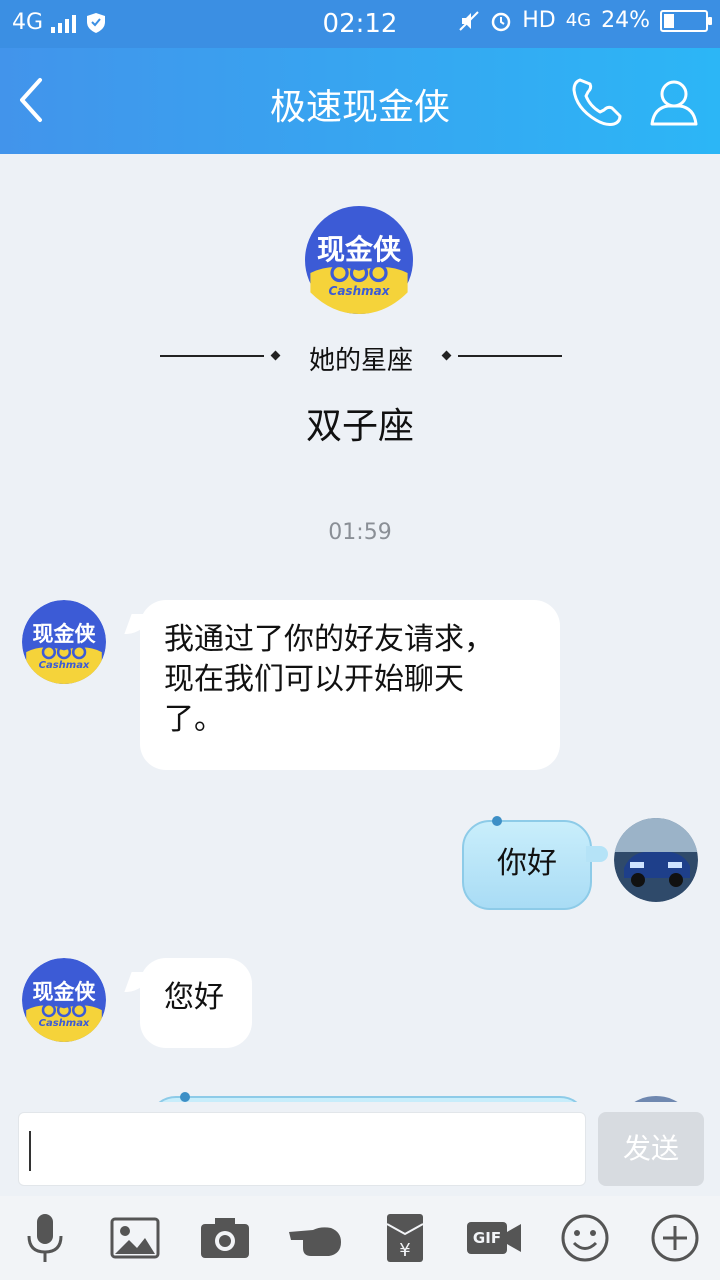 The height and width of the screenshot is (1280, 720). What do you see at coordinates (501, 21) in the screenshot?
I see `alarm-icon` at bounding box center [501, 21].